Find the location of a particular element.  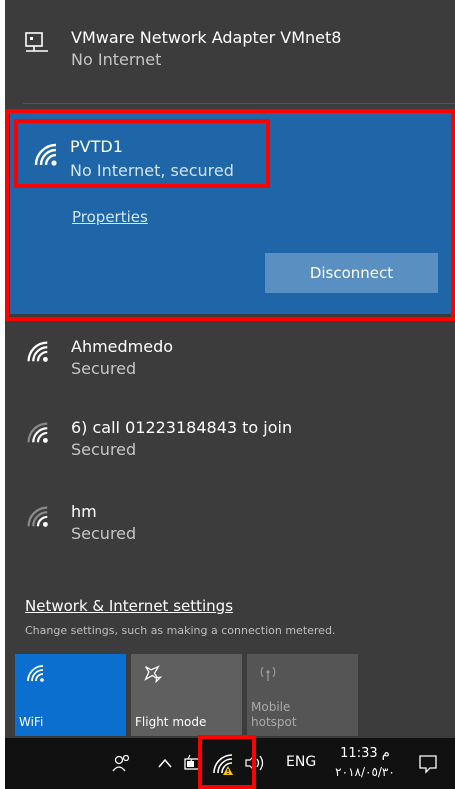

network-settings-link: Network & Internet settings is located at coordinates (129, 606).